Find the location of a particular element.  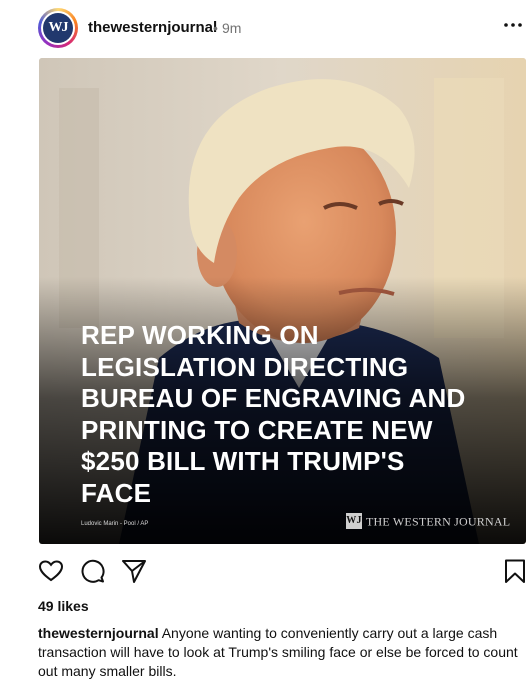

more-horizontal-icon is located at coordinates (513, 25).